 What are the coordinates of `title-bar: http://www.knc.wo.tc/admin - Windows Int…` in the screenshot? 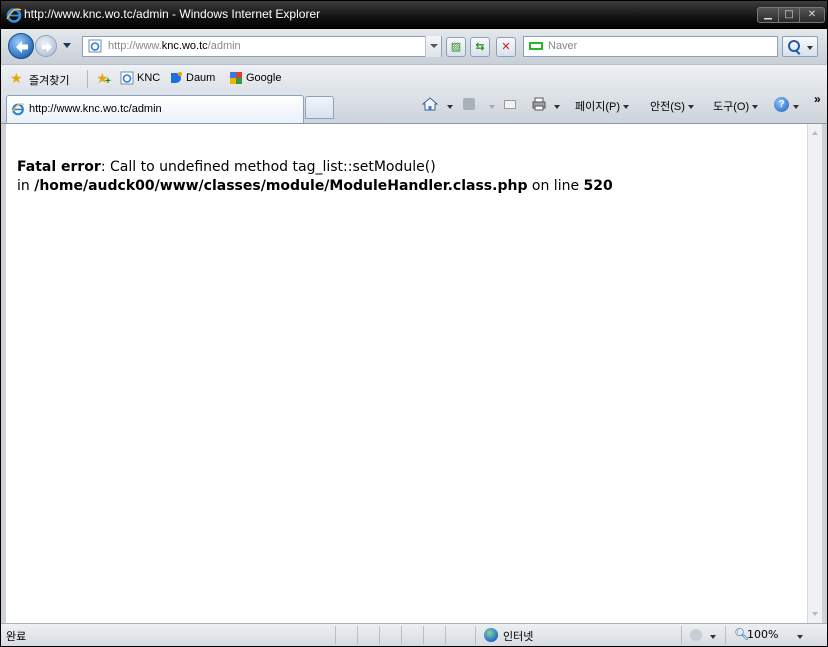 It's located at (414, 15).